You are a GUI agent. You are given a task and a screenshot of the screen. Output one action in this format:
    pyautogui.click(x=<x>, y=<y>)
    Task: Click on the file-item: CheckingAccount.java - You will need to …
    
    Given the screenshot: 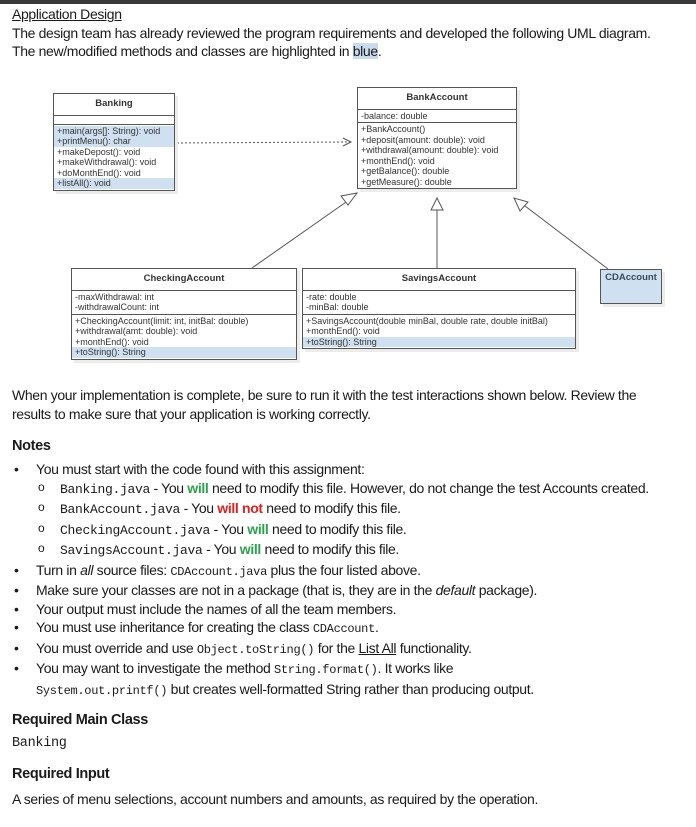 What is the action you would take?
    pyautogui.click(x=354, y=530)
    